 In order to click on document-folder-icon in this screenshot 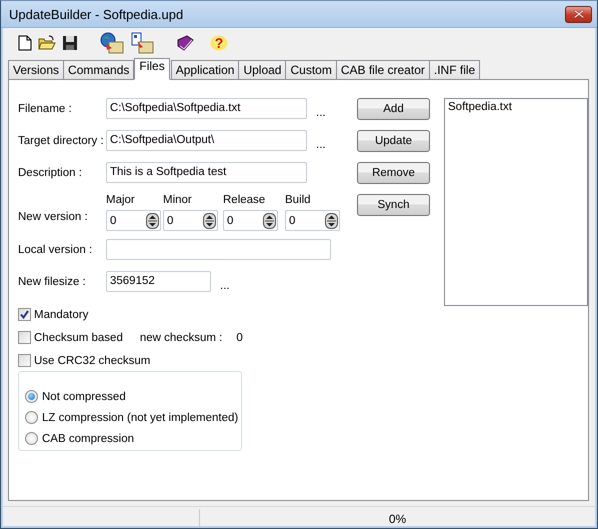, I will do `click(142, 43)`.